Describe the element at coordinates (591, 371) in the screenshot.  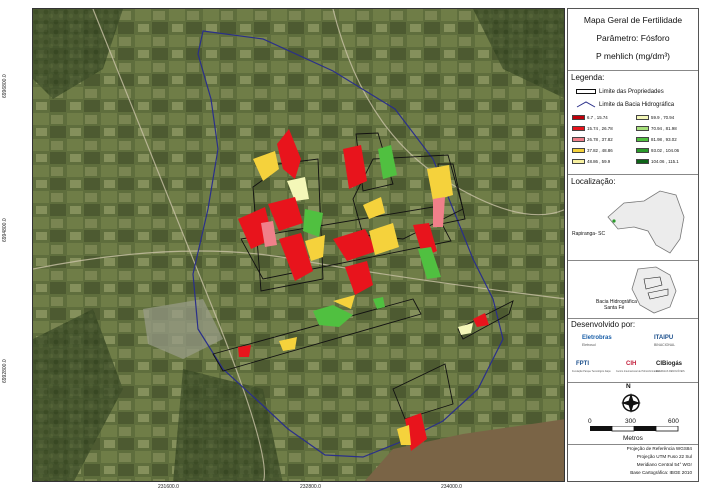
I see `fpti-sub: Fundação Parque Tecnológico Itaipu` at that location.